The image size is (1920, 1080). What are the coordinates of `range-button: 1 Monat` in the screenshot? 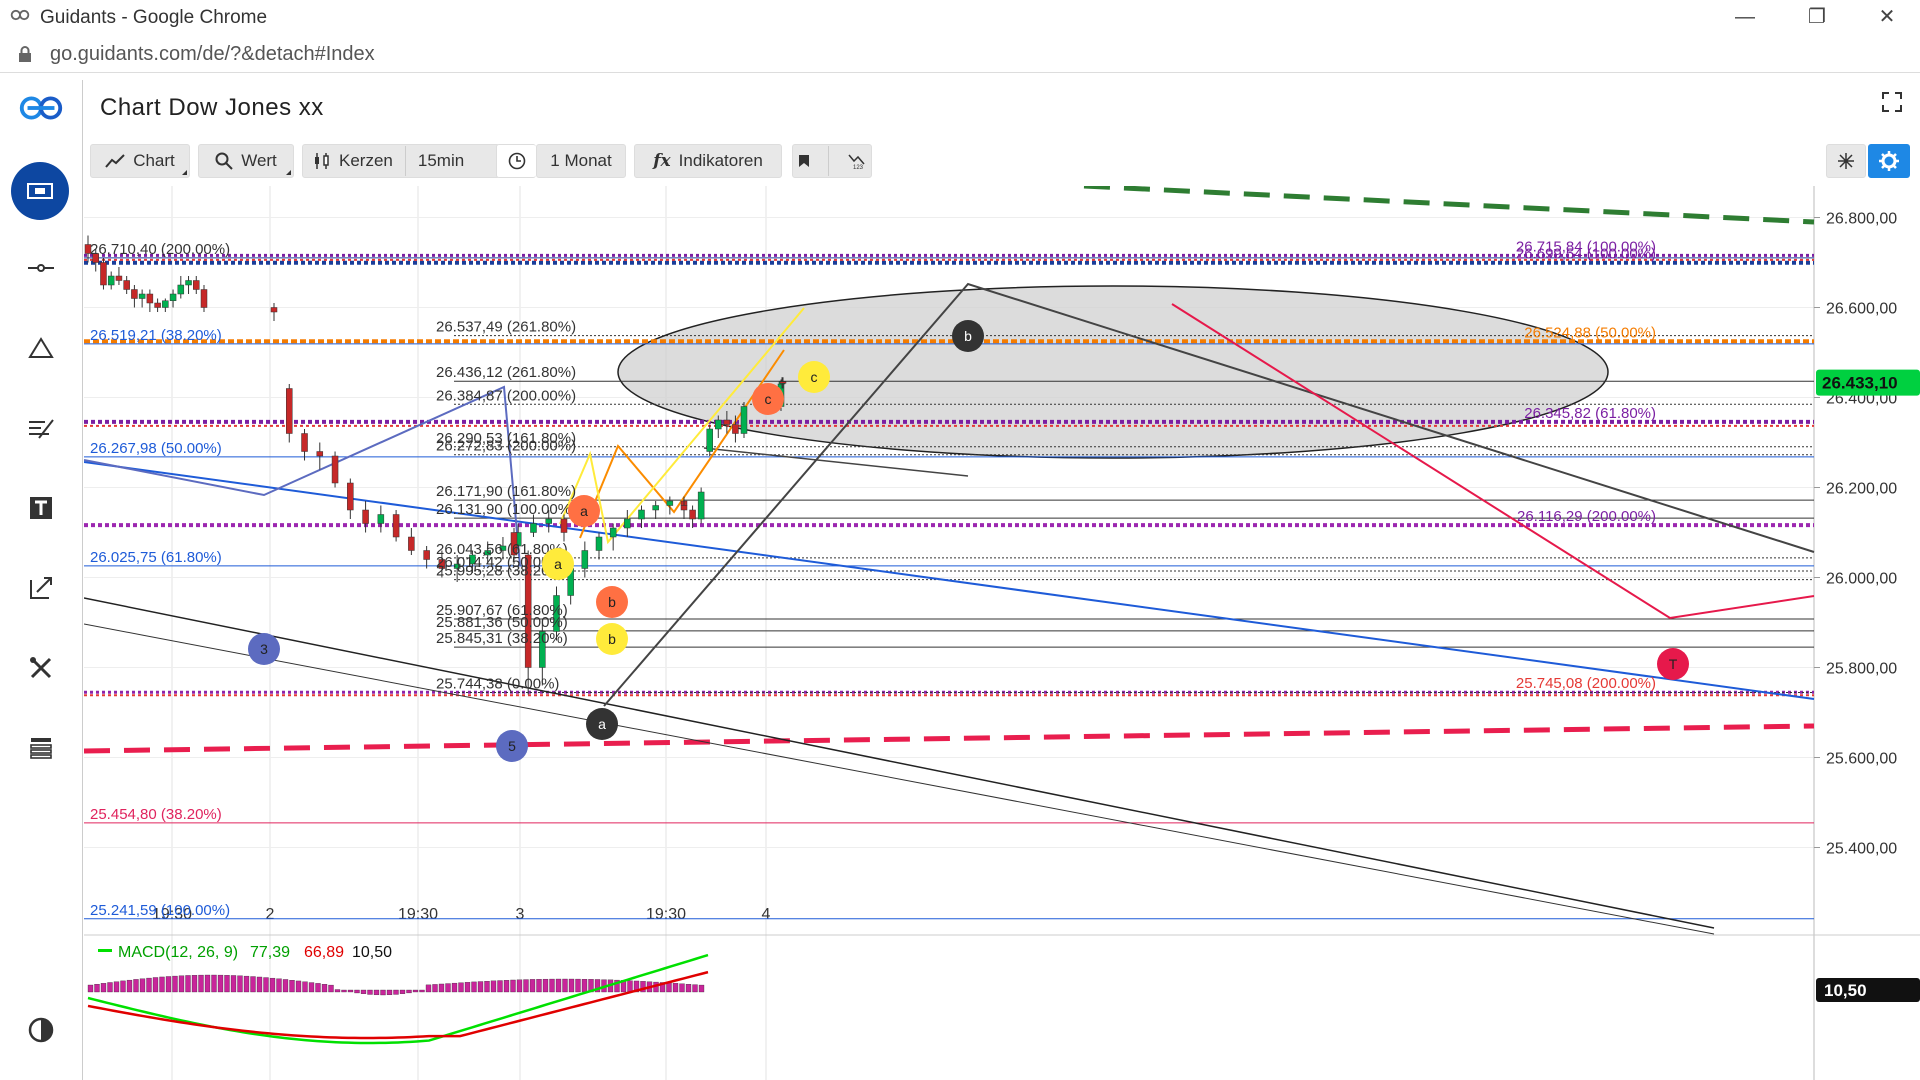 It's located at (581, 161).